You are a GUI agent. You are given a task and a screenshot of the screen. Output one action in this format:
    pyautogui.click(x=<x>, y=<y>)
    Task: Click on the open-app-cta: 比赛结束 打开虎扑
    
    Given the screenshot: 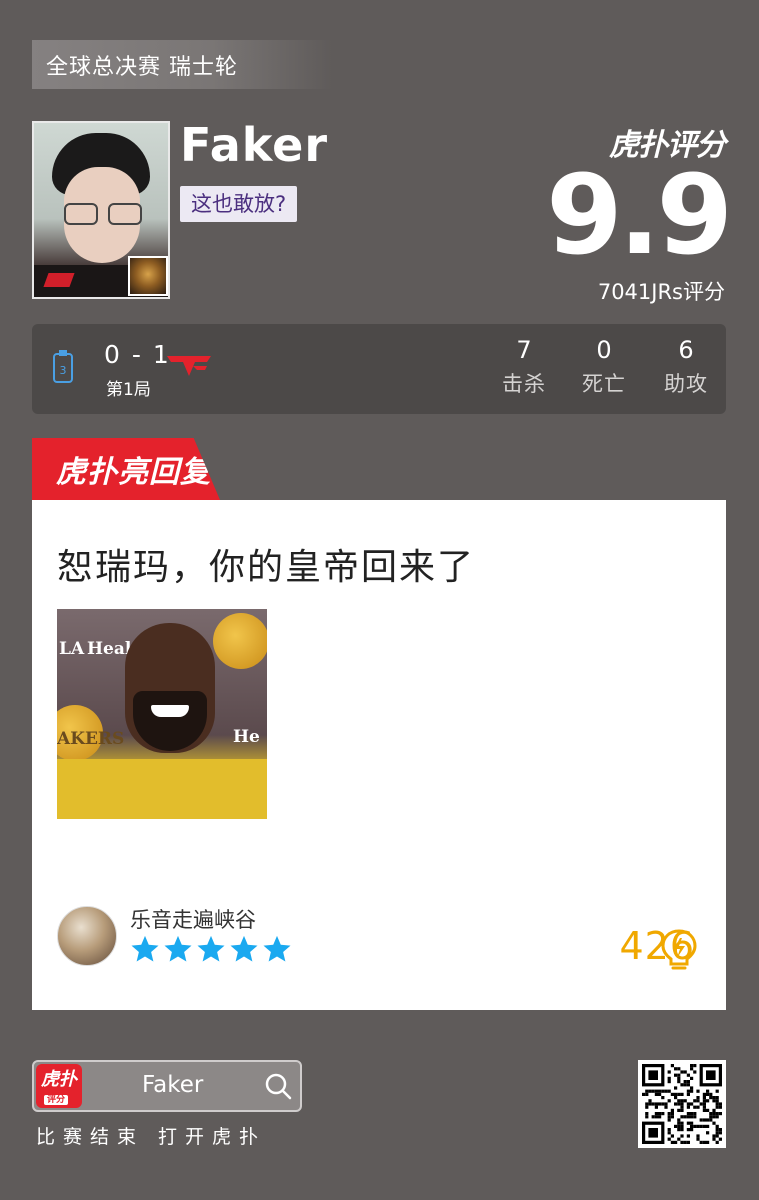 What is the action you would take?
    pyautogui.click(x=151, y=1135)
    